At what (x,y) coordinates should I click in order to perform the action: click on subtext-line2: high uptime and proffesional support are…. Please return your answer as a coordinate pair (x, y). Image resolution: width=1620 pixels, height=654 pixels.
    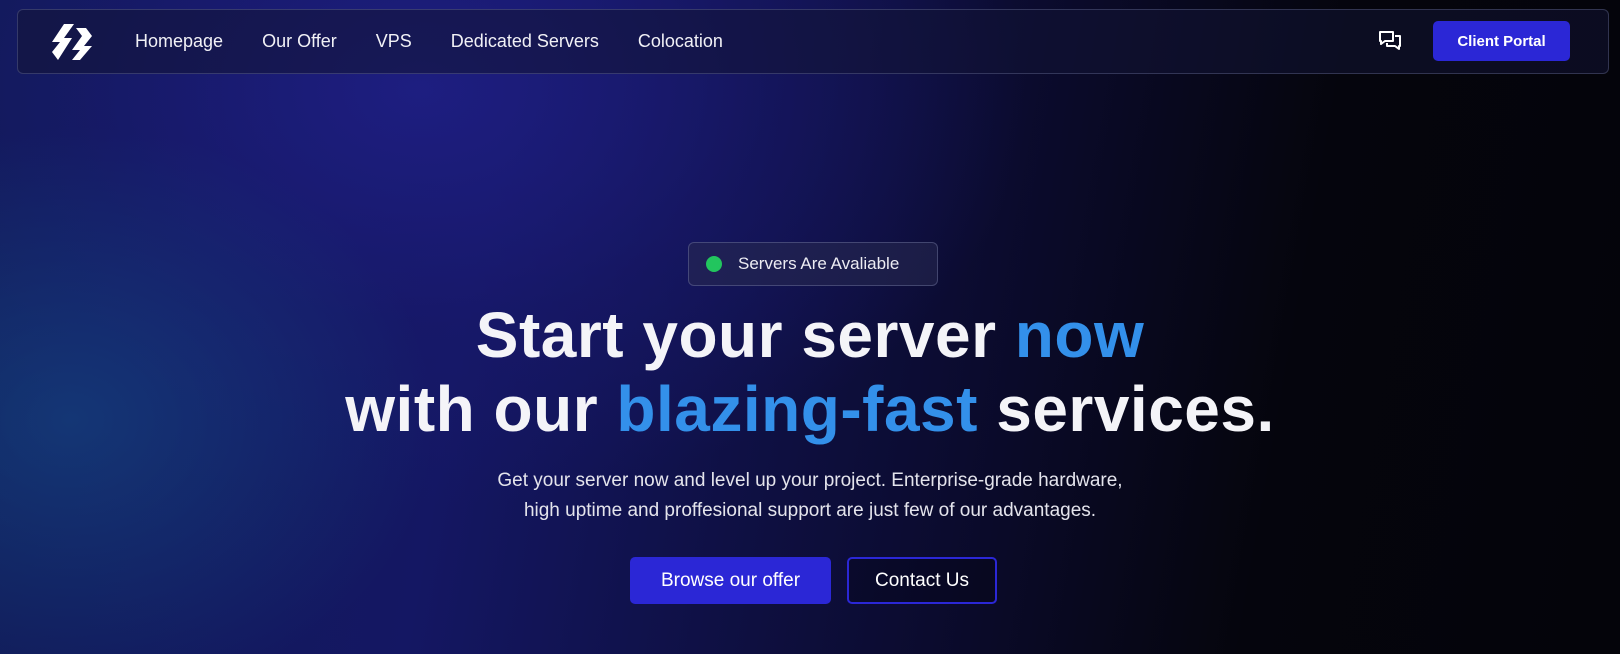
    Looking at the image, I should click on (810, 510).